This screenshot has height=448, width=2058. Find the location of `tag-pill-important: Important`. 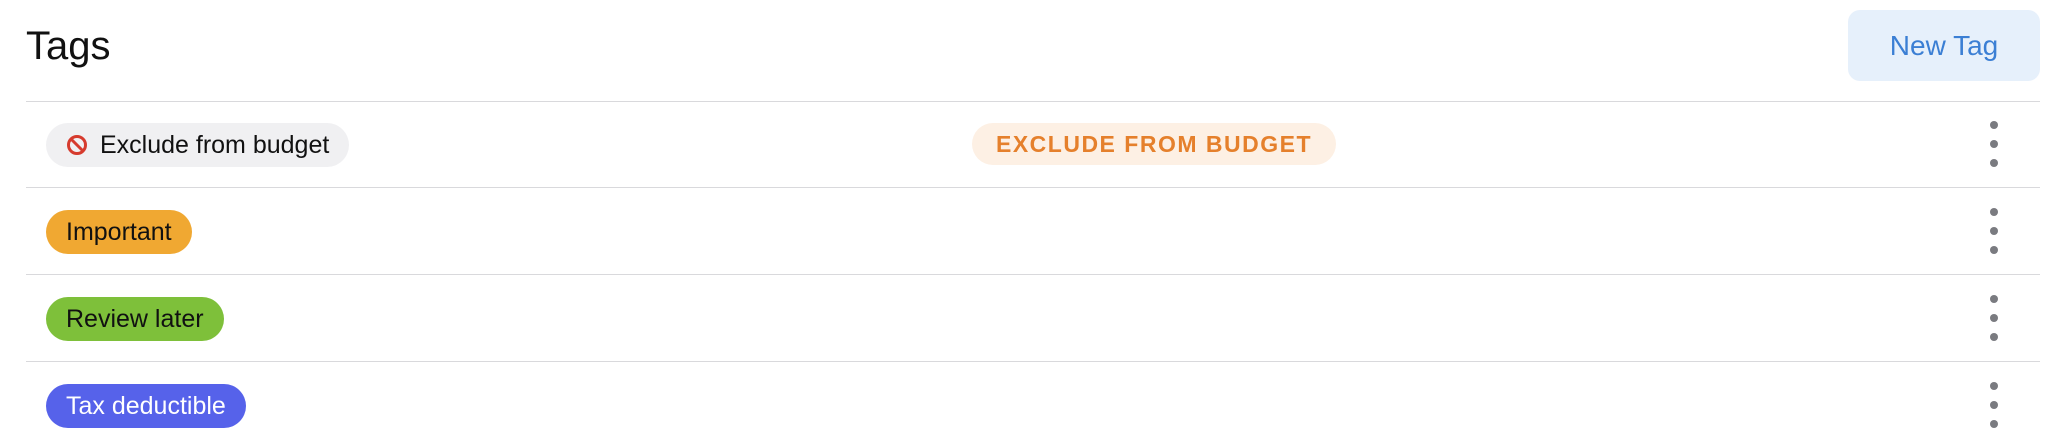

tag-pill-important: Important is located at coordinates (119, 232).